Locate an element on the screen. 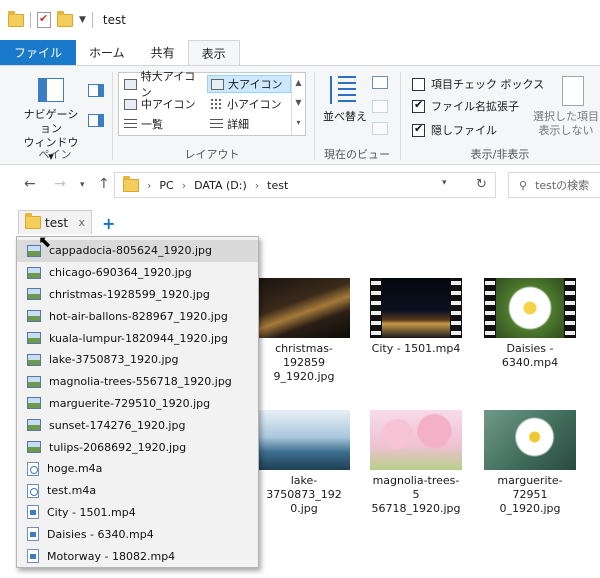 The width and height of the screenshot is (600, 578). dropdown-item-label: hoge.m4a is located at coordinates (75, 469).